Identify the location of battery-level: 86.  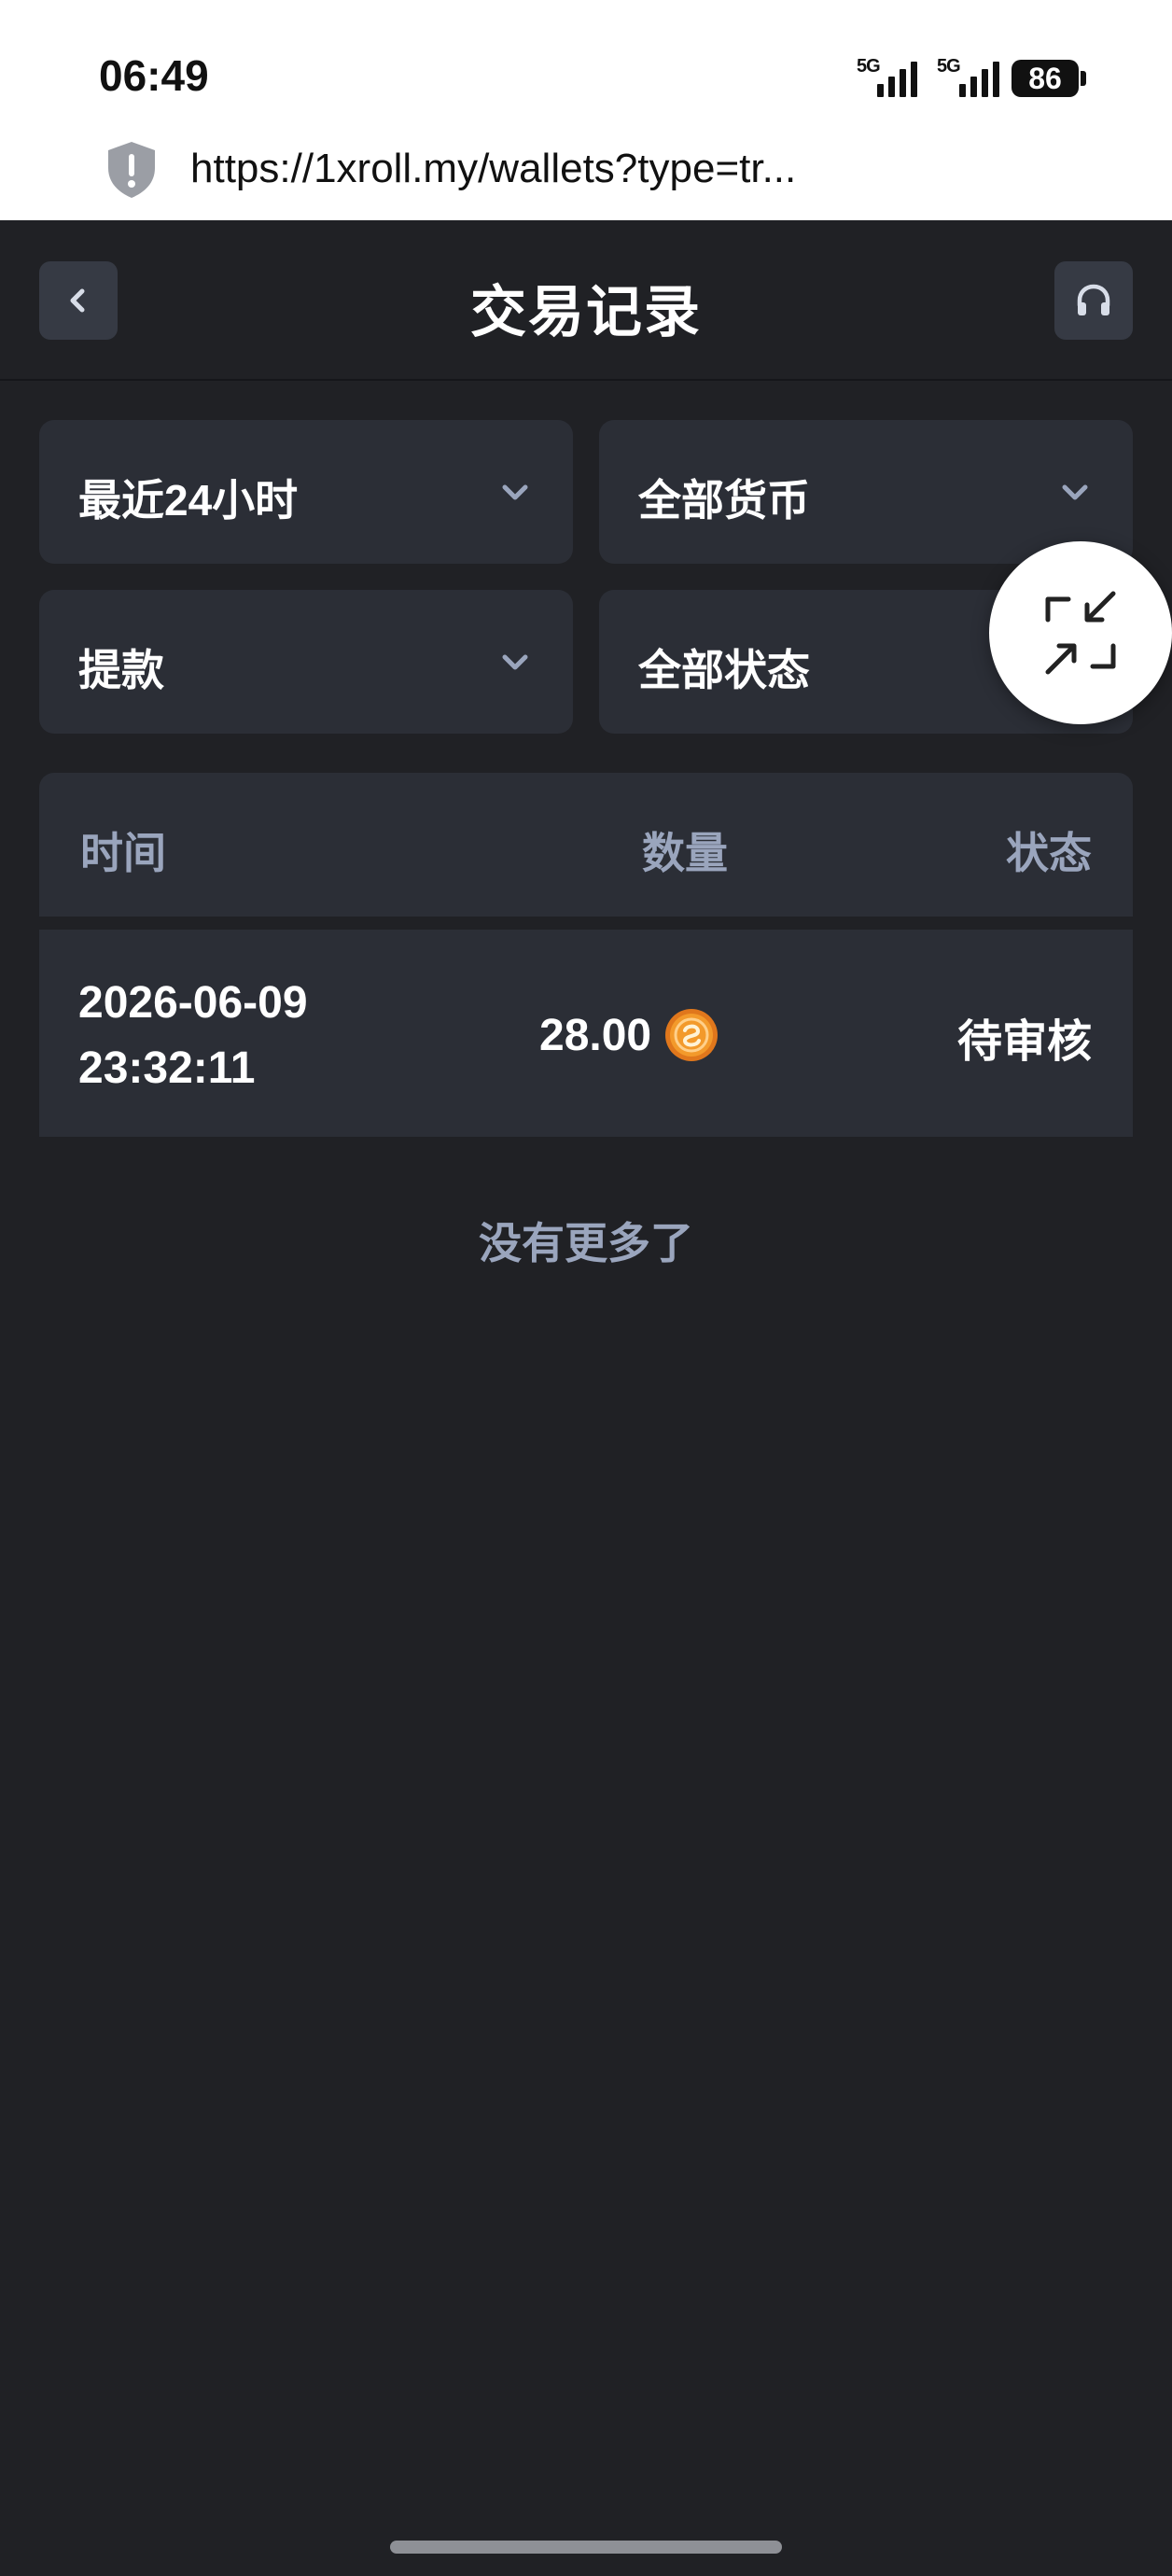
(1045, 78).